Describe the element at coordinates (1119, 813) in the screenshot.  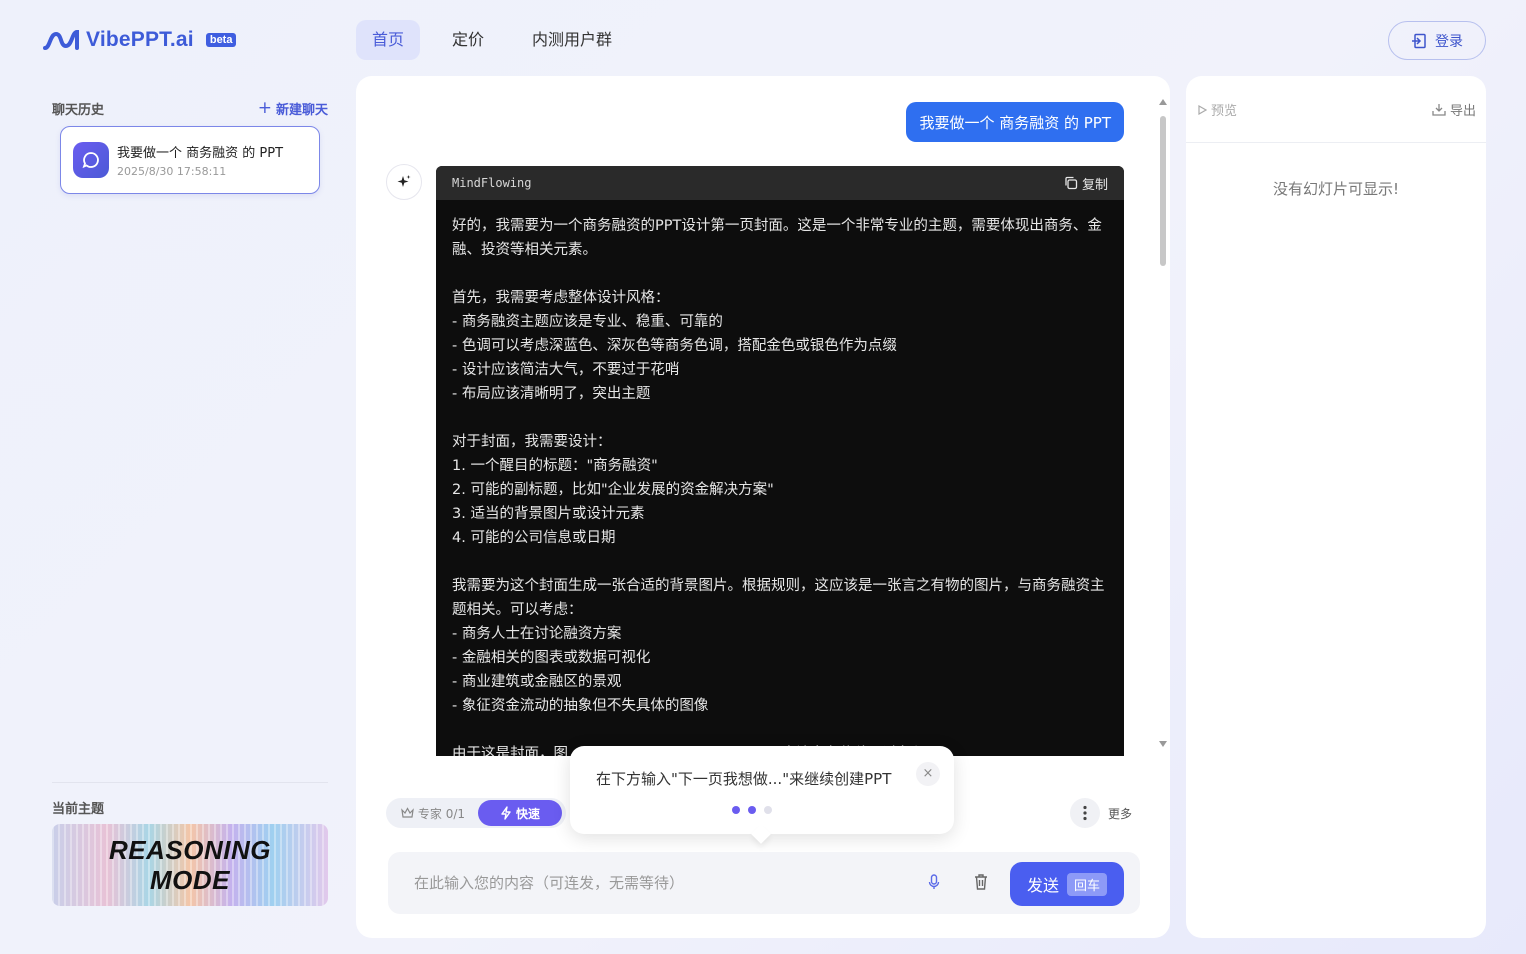
I see `more-label: 更多` at that location.